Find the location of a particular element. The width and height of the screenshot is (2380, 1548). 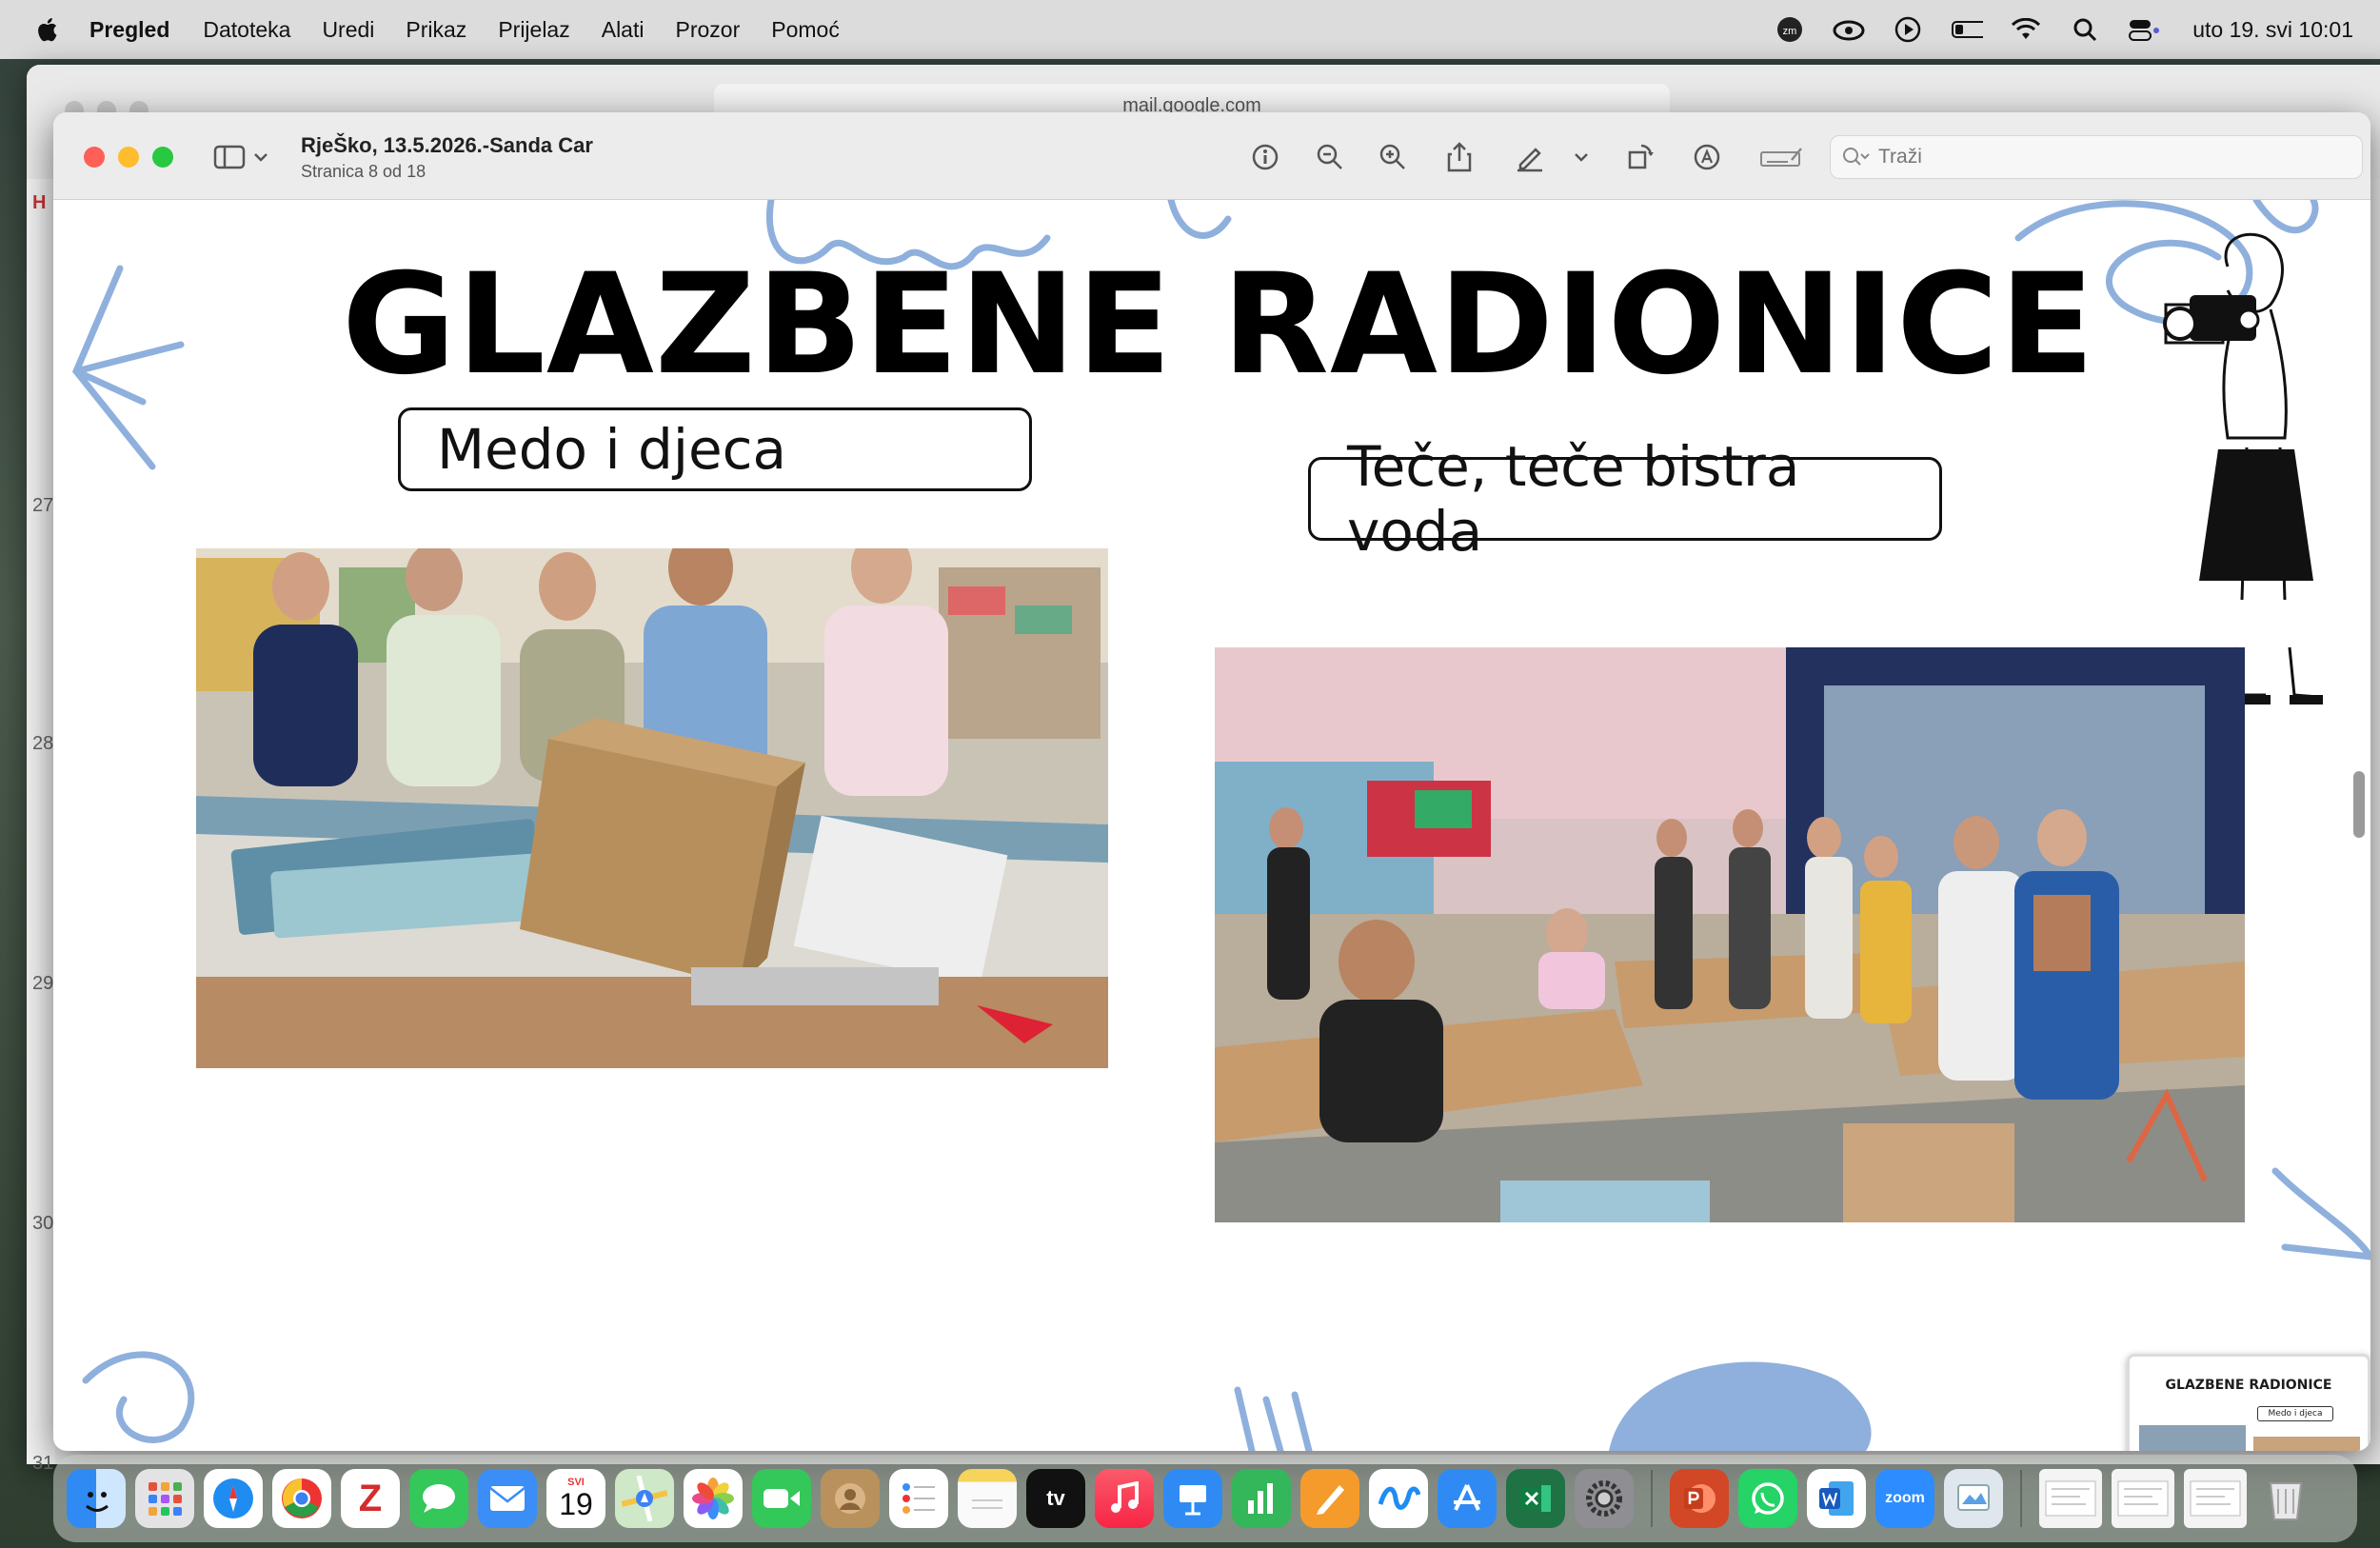

zoom-label: zoom is located at coordinates (1905, 1498).